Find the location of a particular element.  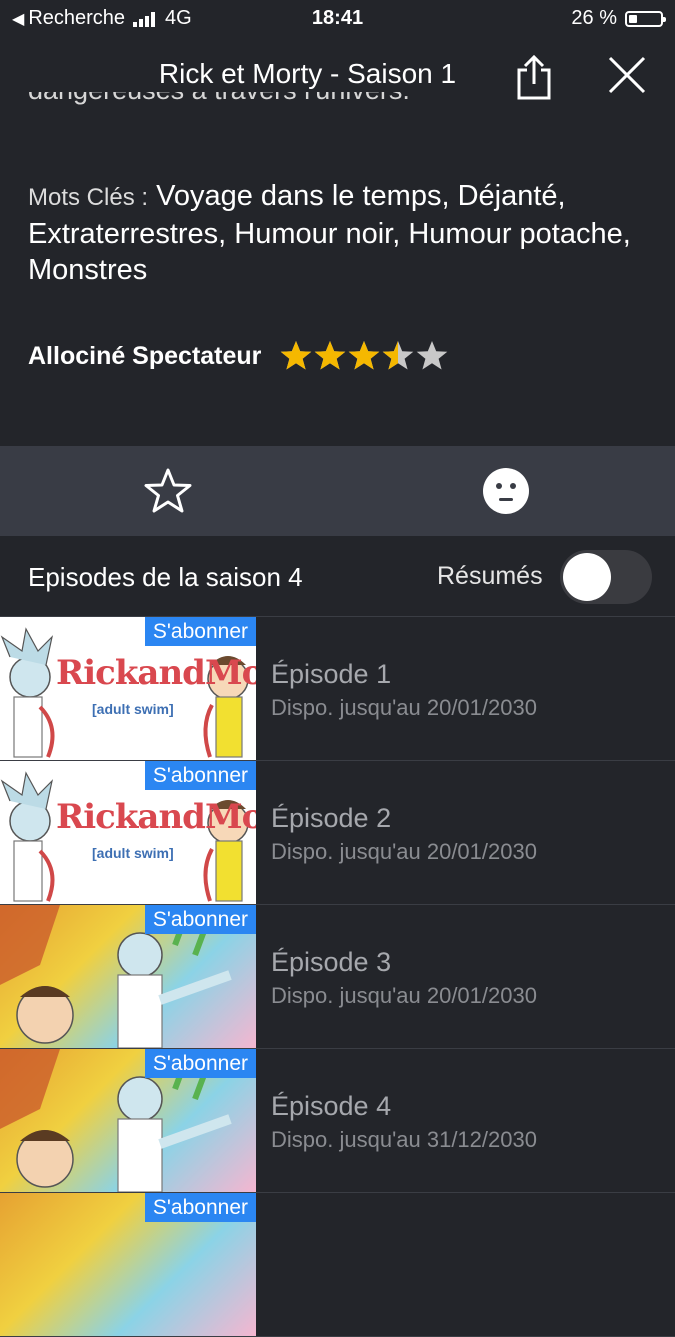

description-tail: dangereuses à travers l'univers. is located at coordinates (219, 106).